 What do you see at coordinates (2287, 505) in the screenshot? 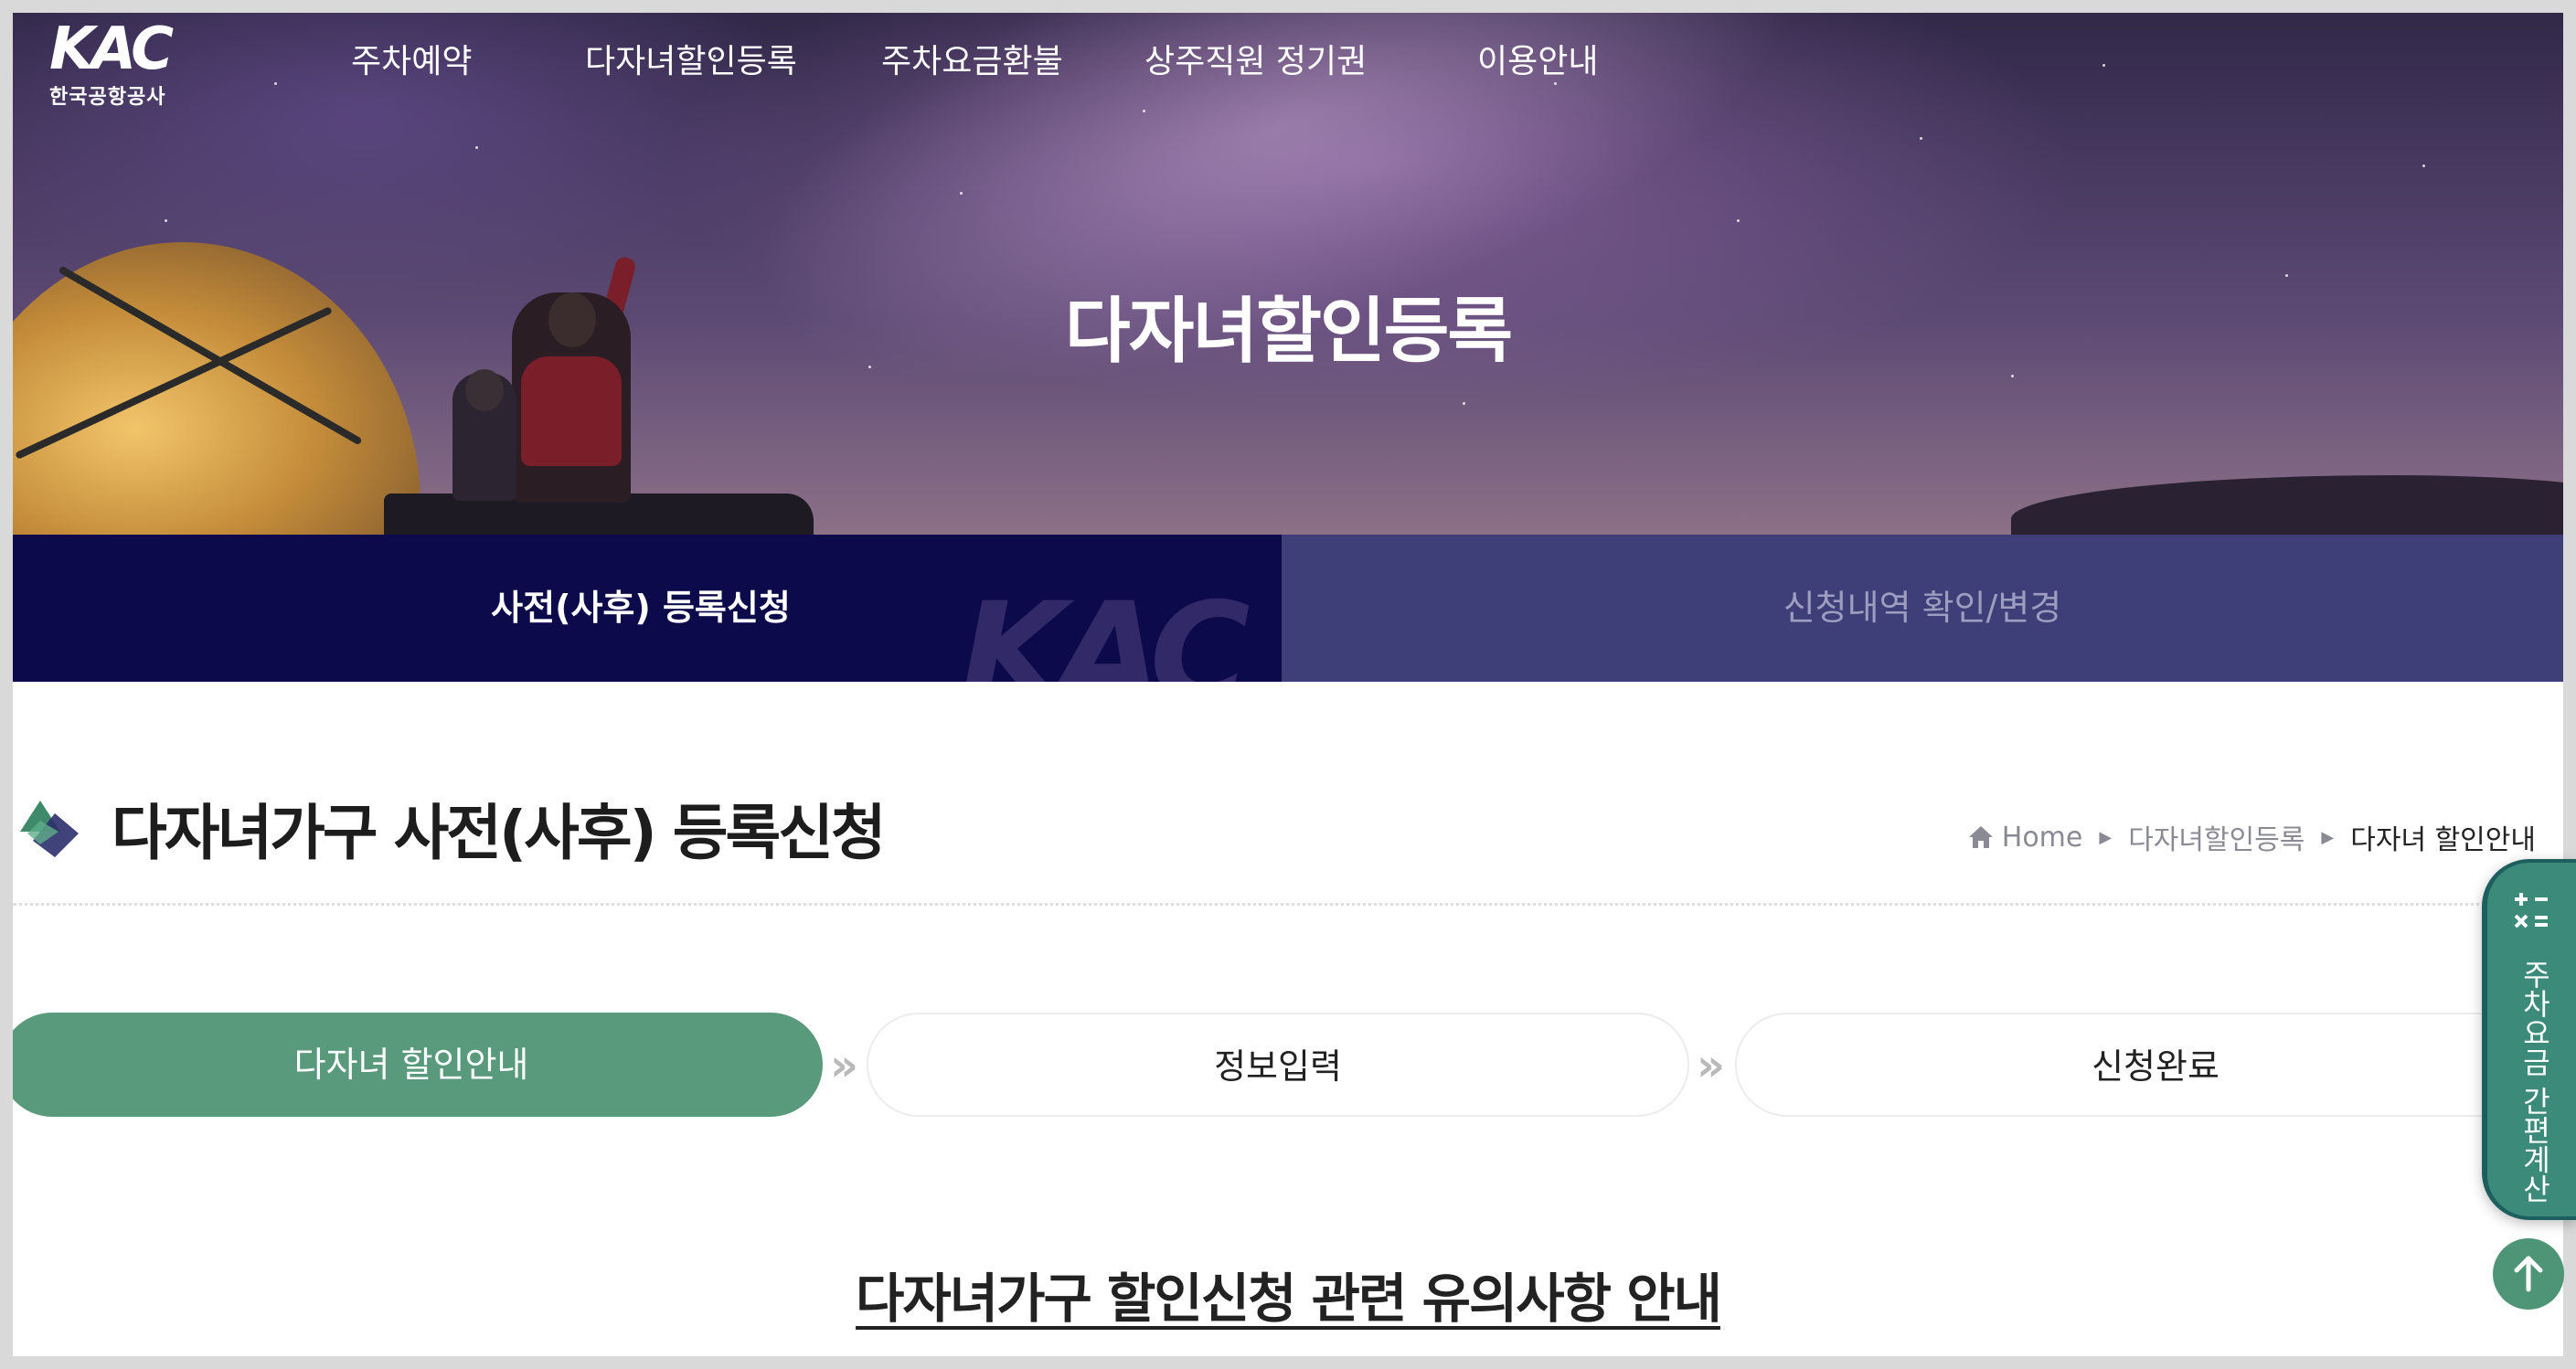
I see `mountain-silhouette` at bounding box center [2287, 505].